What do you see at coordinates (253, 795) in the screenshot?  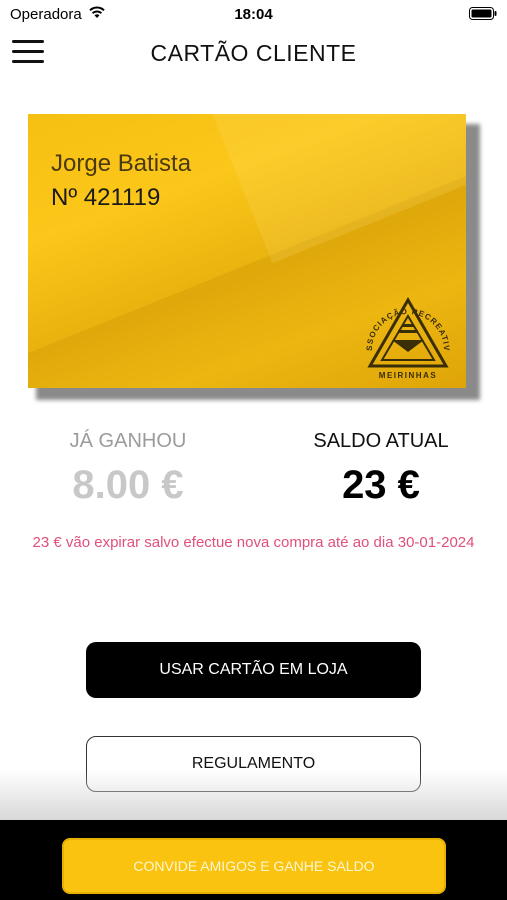 I see `bottom-fade` at bounding box center [253, 795].